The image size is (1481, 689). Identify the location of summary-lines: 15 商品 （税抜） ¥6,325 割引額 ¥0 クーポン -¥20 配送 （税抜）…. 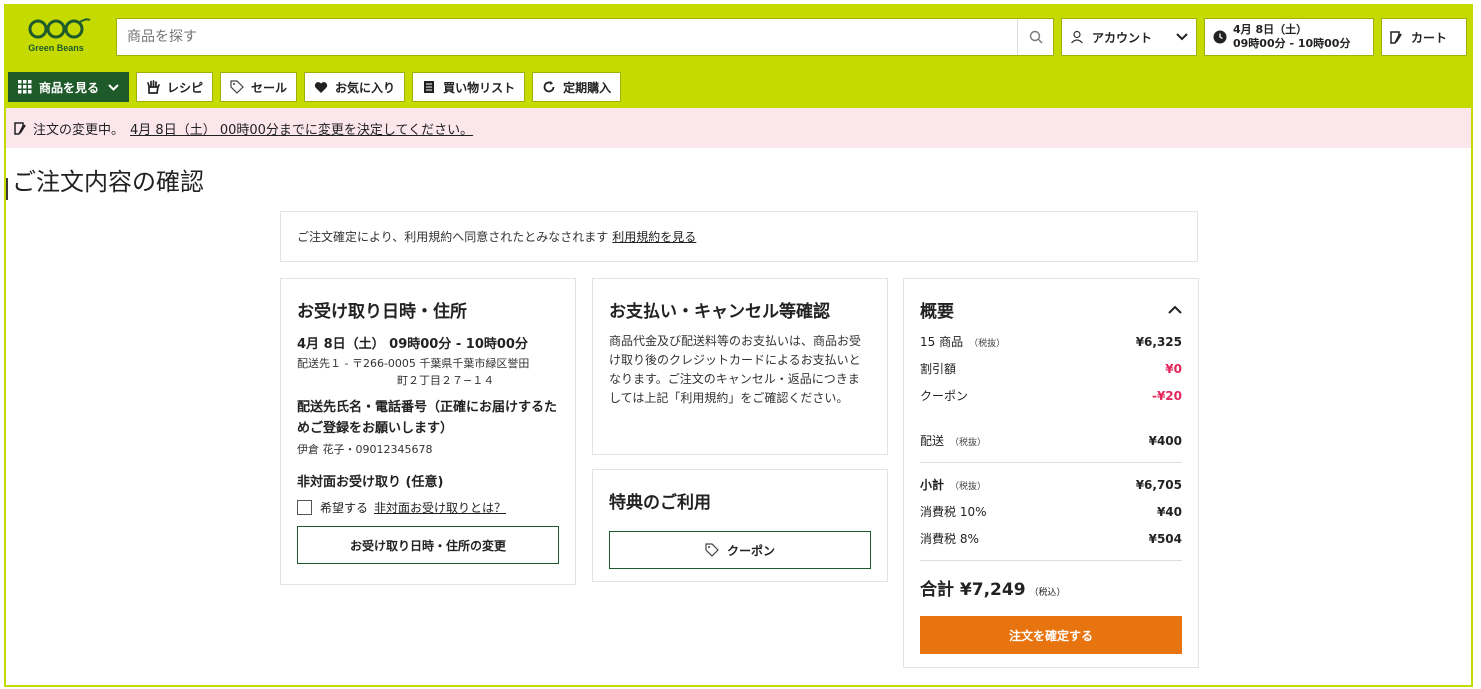
(1051, 444).